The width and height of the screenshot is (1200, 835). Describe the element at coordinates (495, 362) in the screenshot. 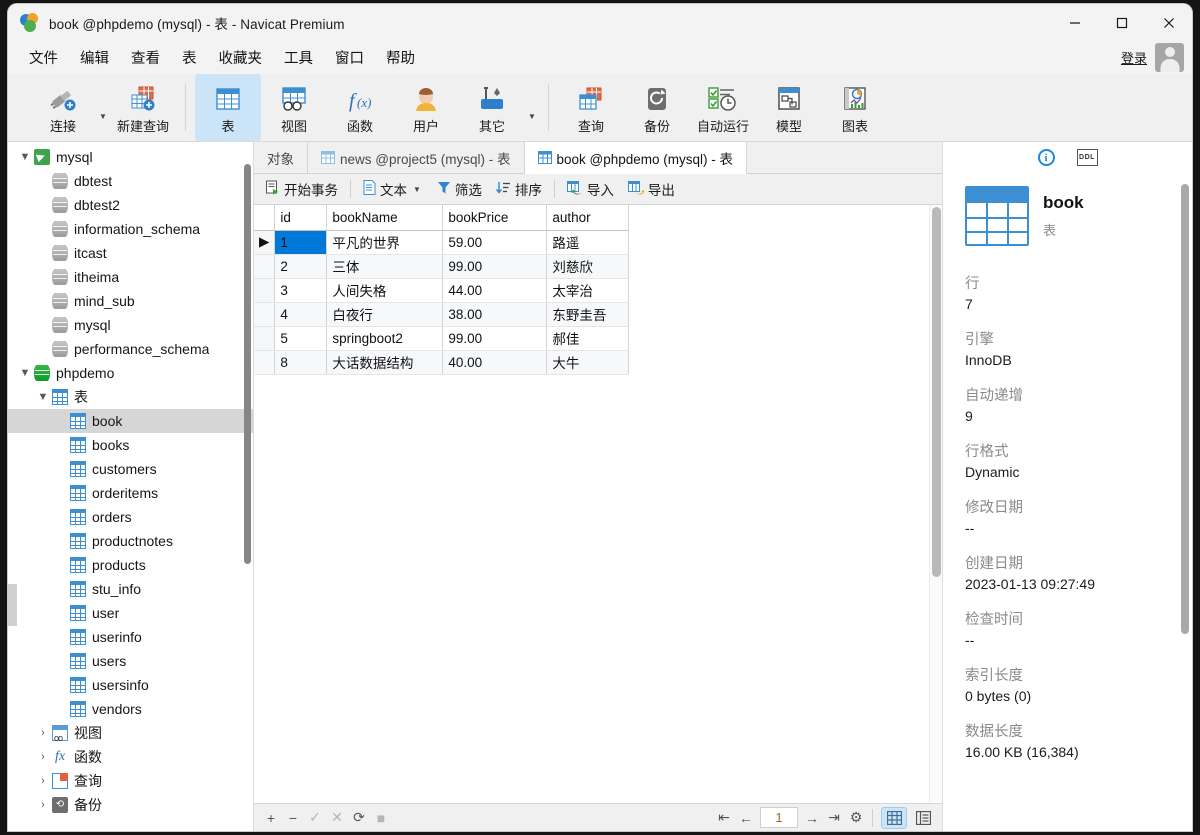

I see `grid-cell-bookPrice: 40.00` at that location.